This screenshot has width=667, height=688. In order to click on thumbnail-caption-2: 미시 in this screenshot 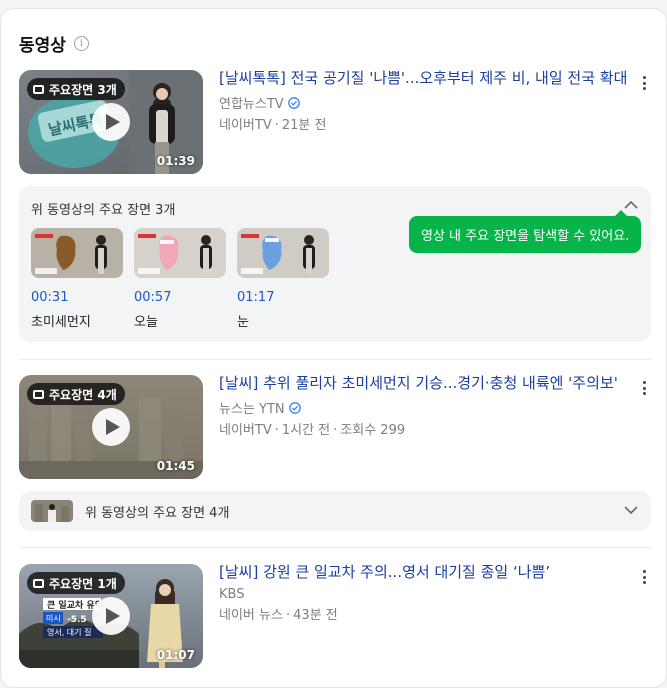, I will do `click(53, 618)`.